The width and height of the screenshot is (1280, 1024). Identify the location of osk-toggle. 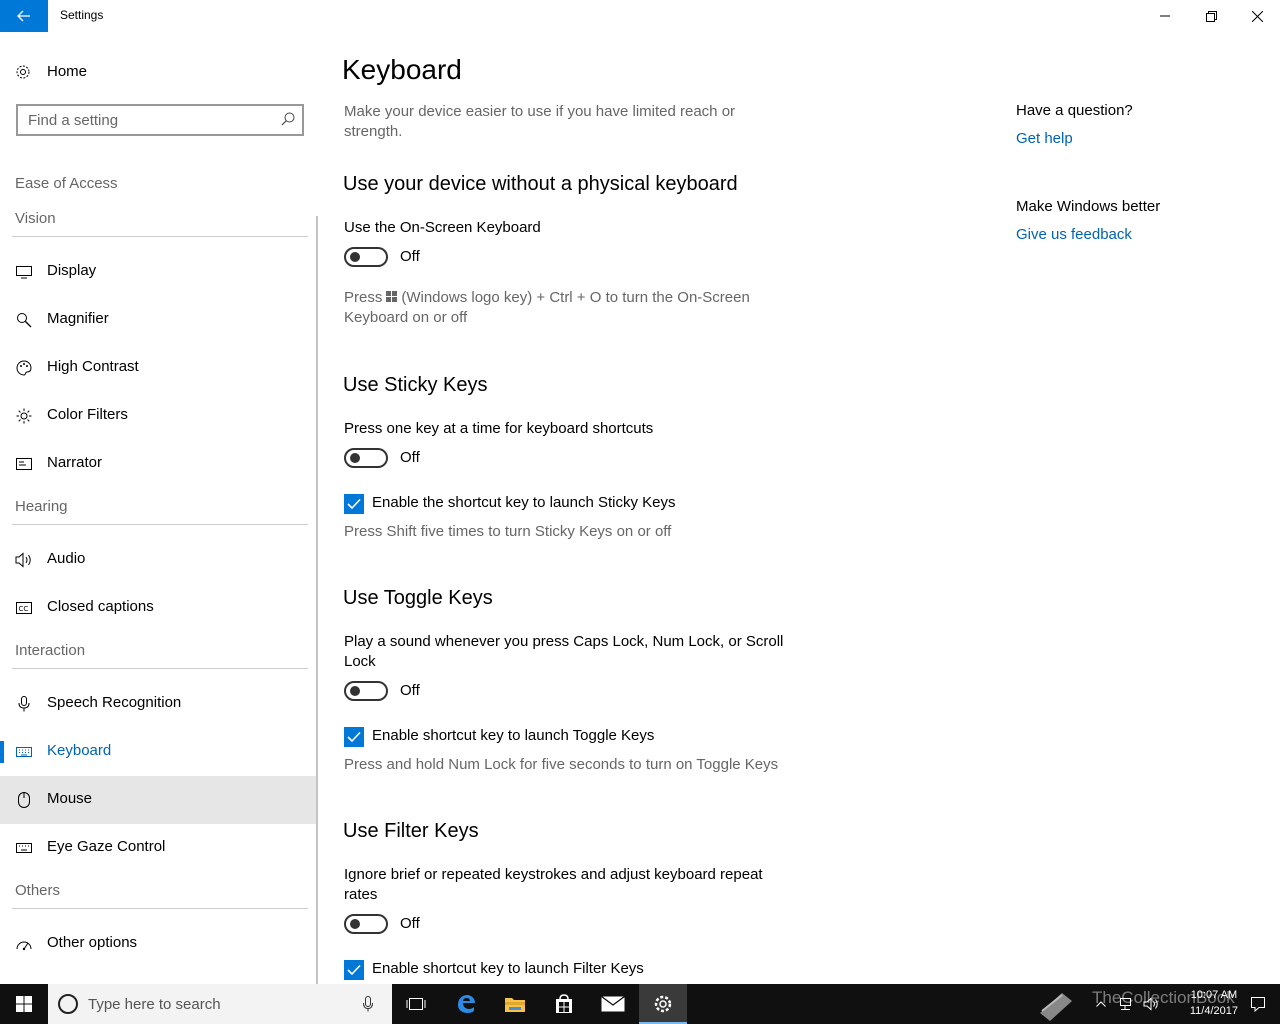
(366, 257).